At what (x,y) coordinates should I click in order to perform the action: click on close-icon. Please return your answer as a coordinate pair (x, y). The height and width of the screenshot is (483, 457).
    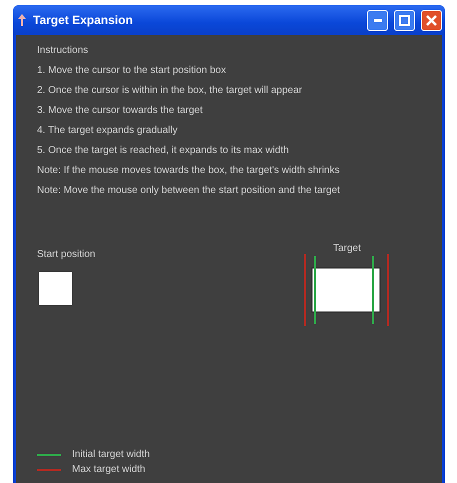
    Looking at the image, I should click on (431, 20).